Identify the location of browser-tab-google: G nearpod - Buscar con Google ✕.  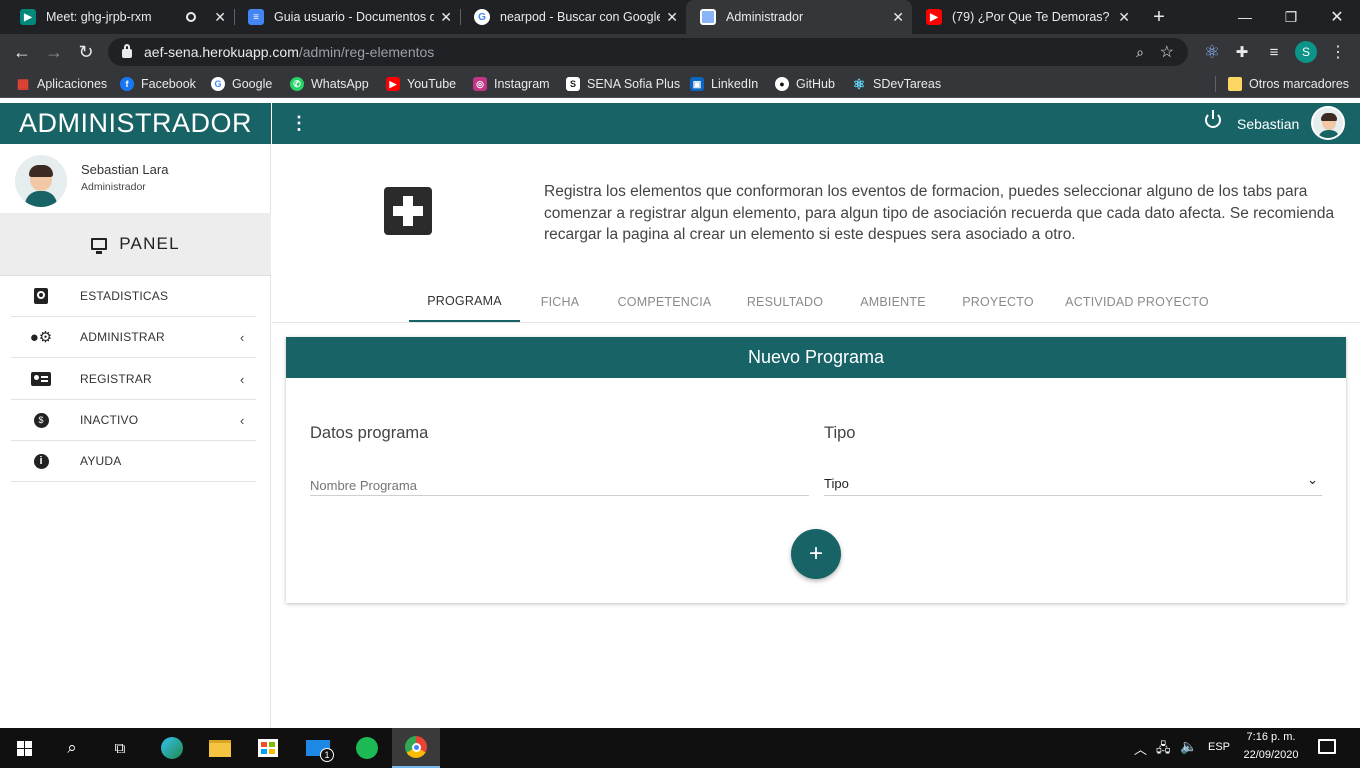
(573, 17).